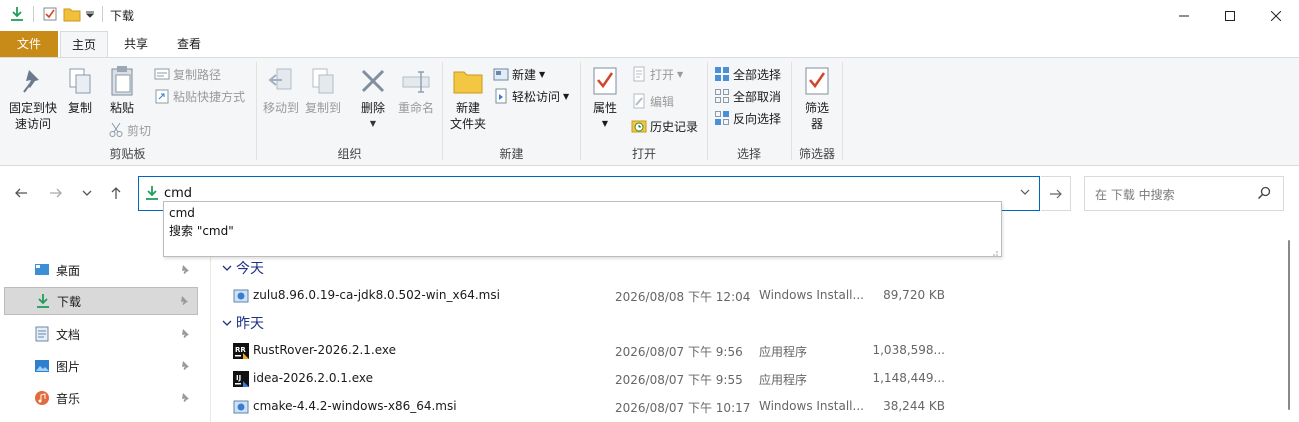 The height and width of the screenshot is (422, 1299). Describe the element at coordinates (757, 74) in the screenshot. I see `select-all-label: 全部选择` at that location.